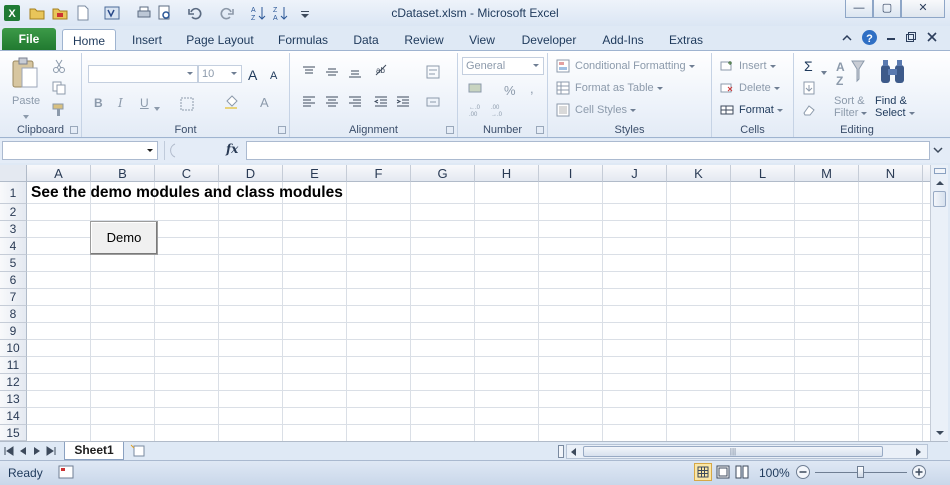 The image size is (950, 485). What do you see at coordinates (507, 173) in the screenshot?
I see `column-header-h: H` at bounding box center [507, 173].